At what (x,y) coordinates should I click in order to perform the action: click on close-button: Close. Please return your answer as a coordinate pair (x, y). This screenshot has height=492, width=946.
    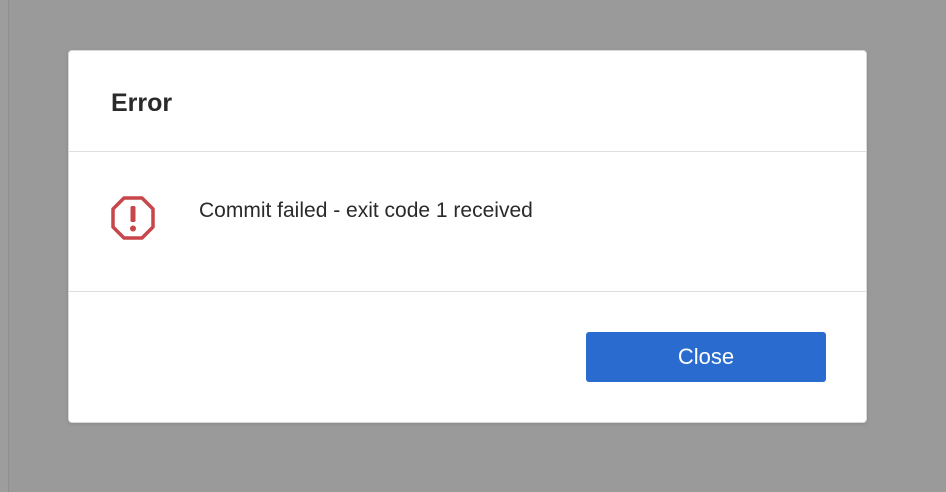
    Looking at the image, I should click on (706, 357).